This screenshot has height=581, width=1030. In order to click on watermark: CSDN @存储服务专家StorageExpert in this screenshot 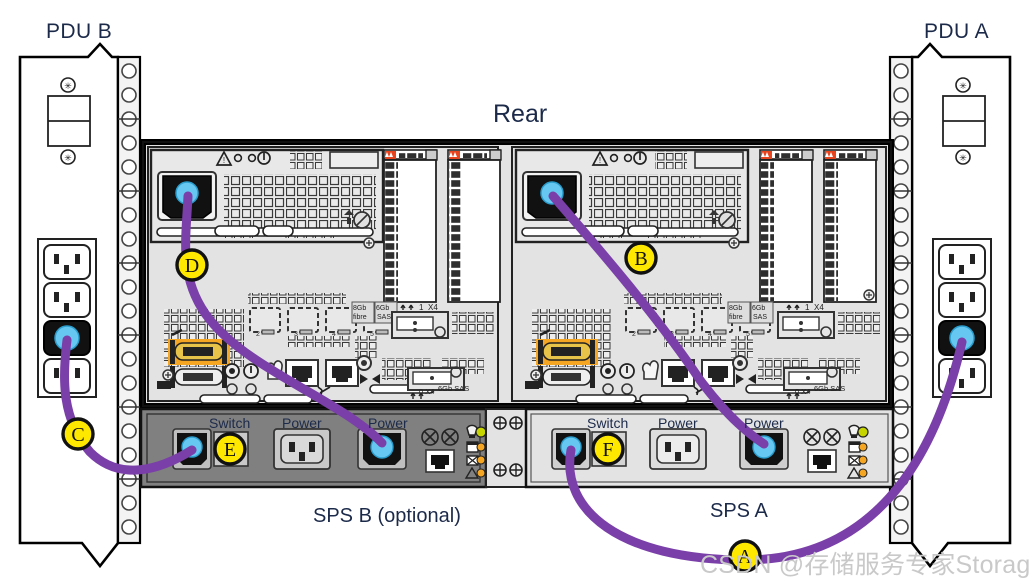, I will do `click(865, 565)`.